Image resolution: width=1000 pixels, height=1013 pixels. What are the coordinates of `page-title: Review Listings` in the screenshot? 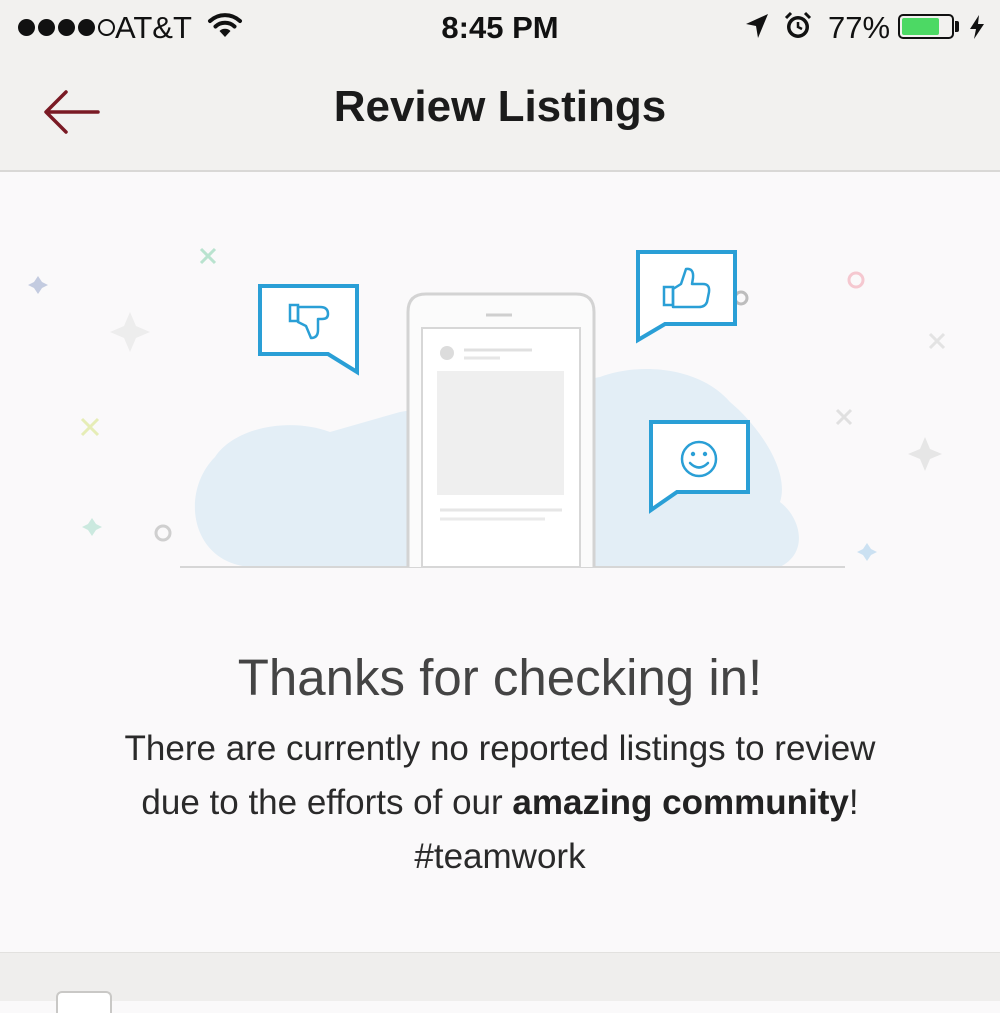 It's located at (500, 106).